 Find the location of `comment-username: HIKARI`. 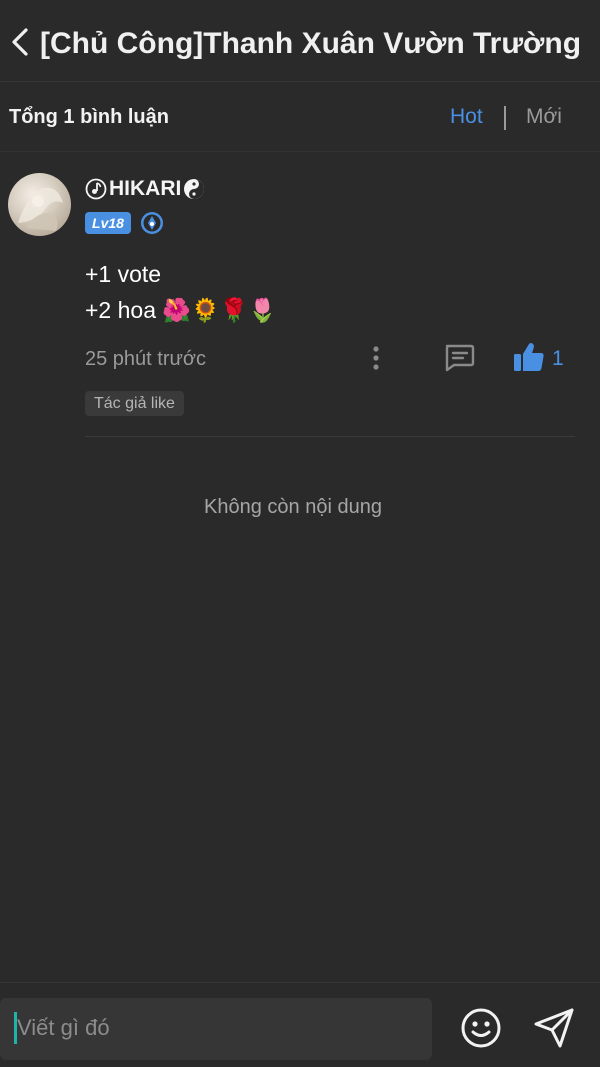

comment-username: HIKARI is located at coordinates (145, 189).